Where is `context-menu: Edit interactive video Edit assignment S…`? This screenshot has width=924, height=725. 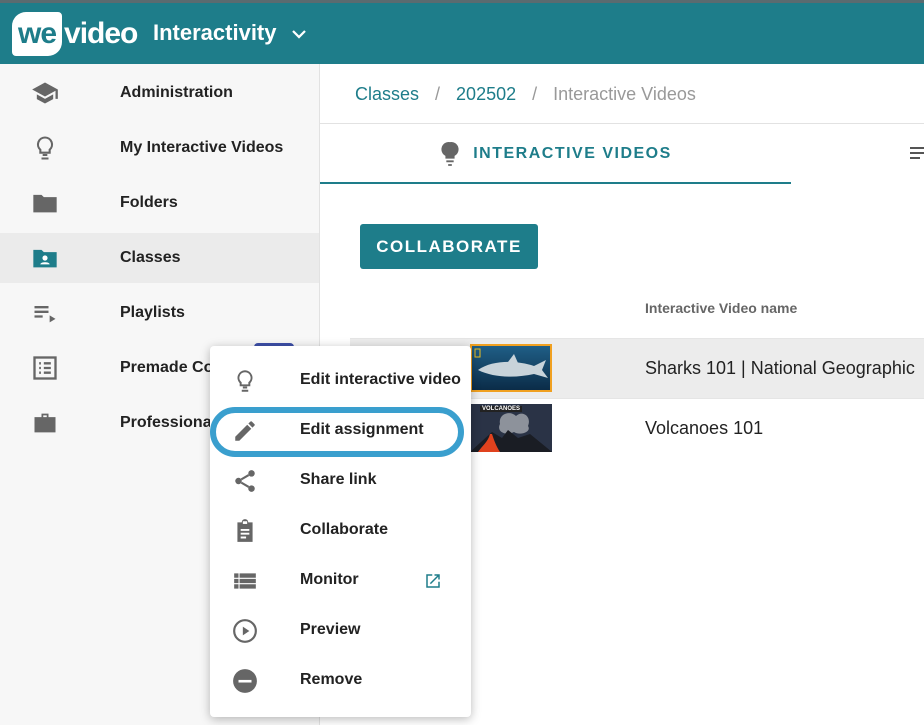 context-menu: Edit interactive video Edit assignment S… is located at coordinates (340, 531).